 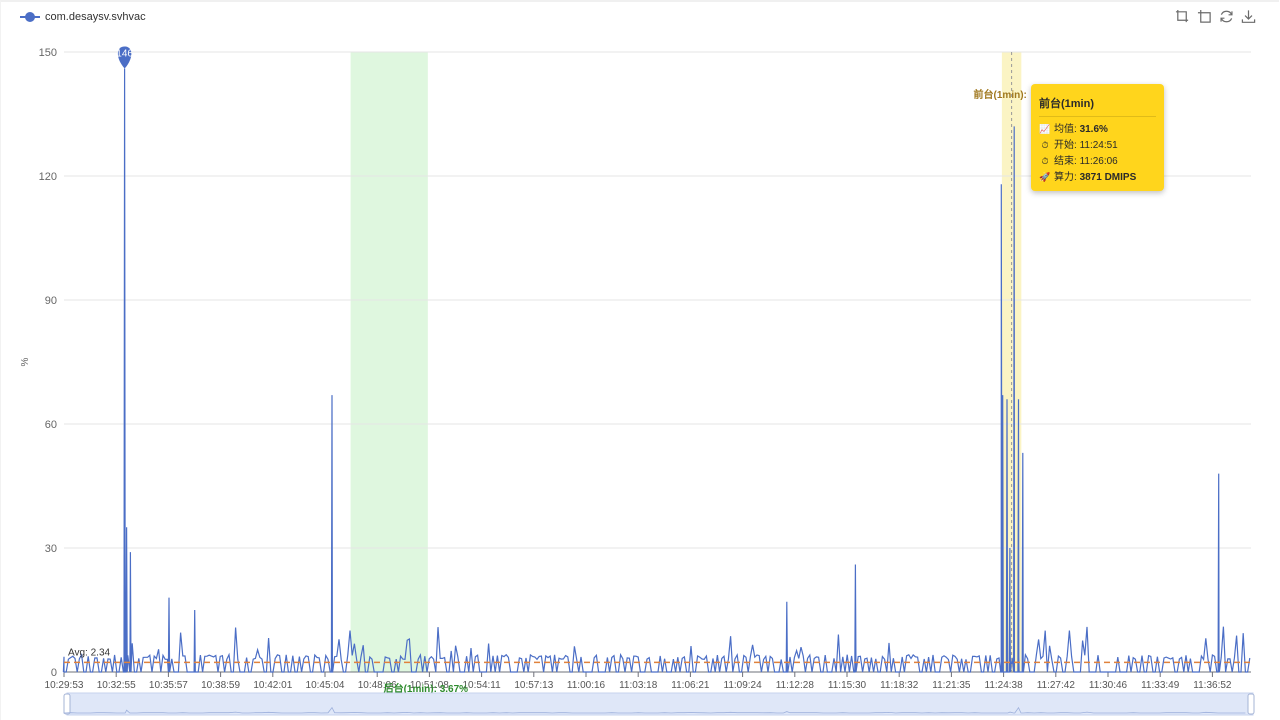 What do you see at coordinates (67, 704) in the screenshot?
I see `datazoom-handle-left` at bounding box center [67, 704].